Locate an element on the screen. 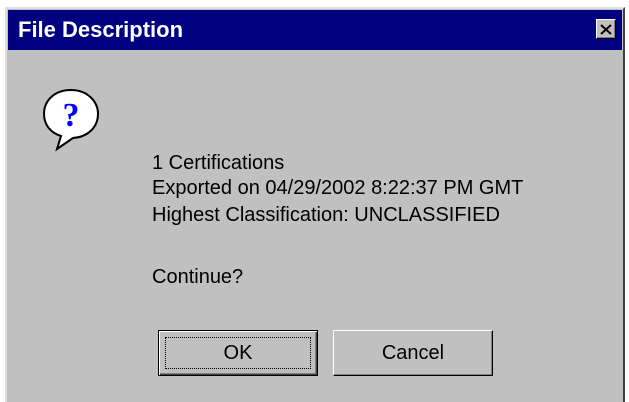 The image size is (629, 402). cancel-button: Cancel is located at coordinates (413, 353).